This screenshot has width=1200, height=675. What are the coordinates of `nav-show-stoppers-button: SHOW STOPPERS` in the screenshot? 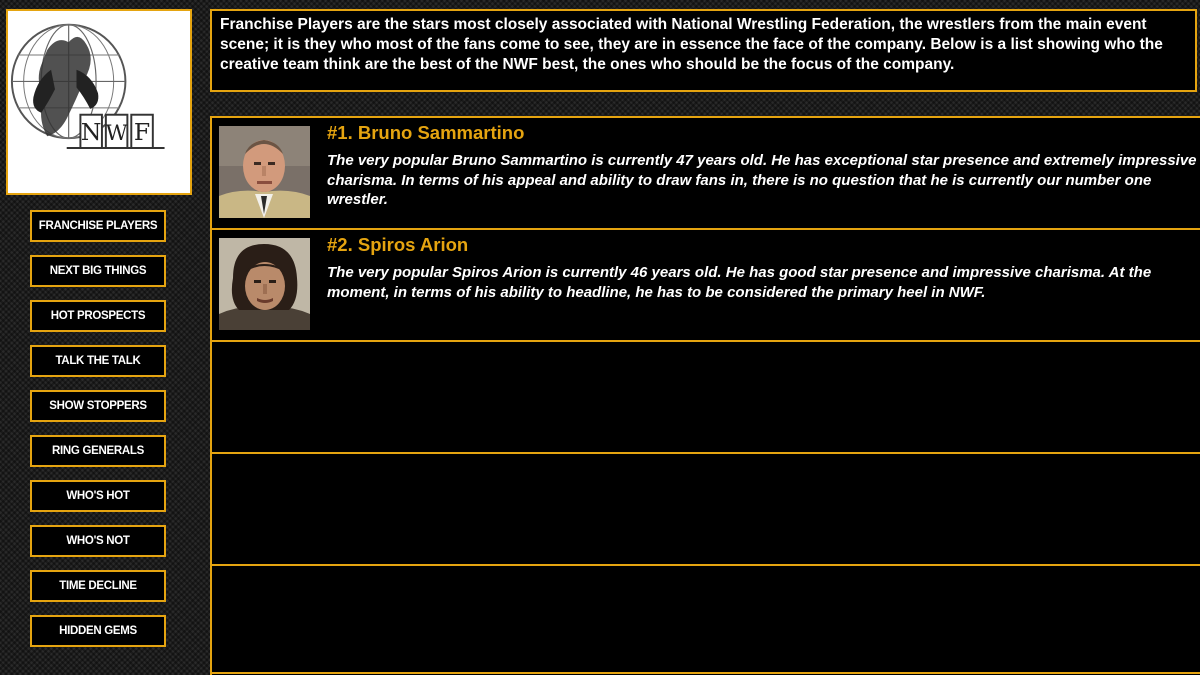 It's located at (98, 406).